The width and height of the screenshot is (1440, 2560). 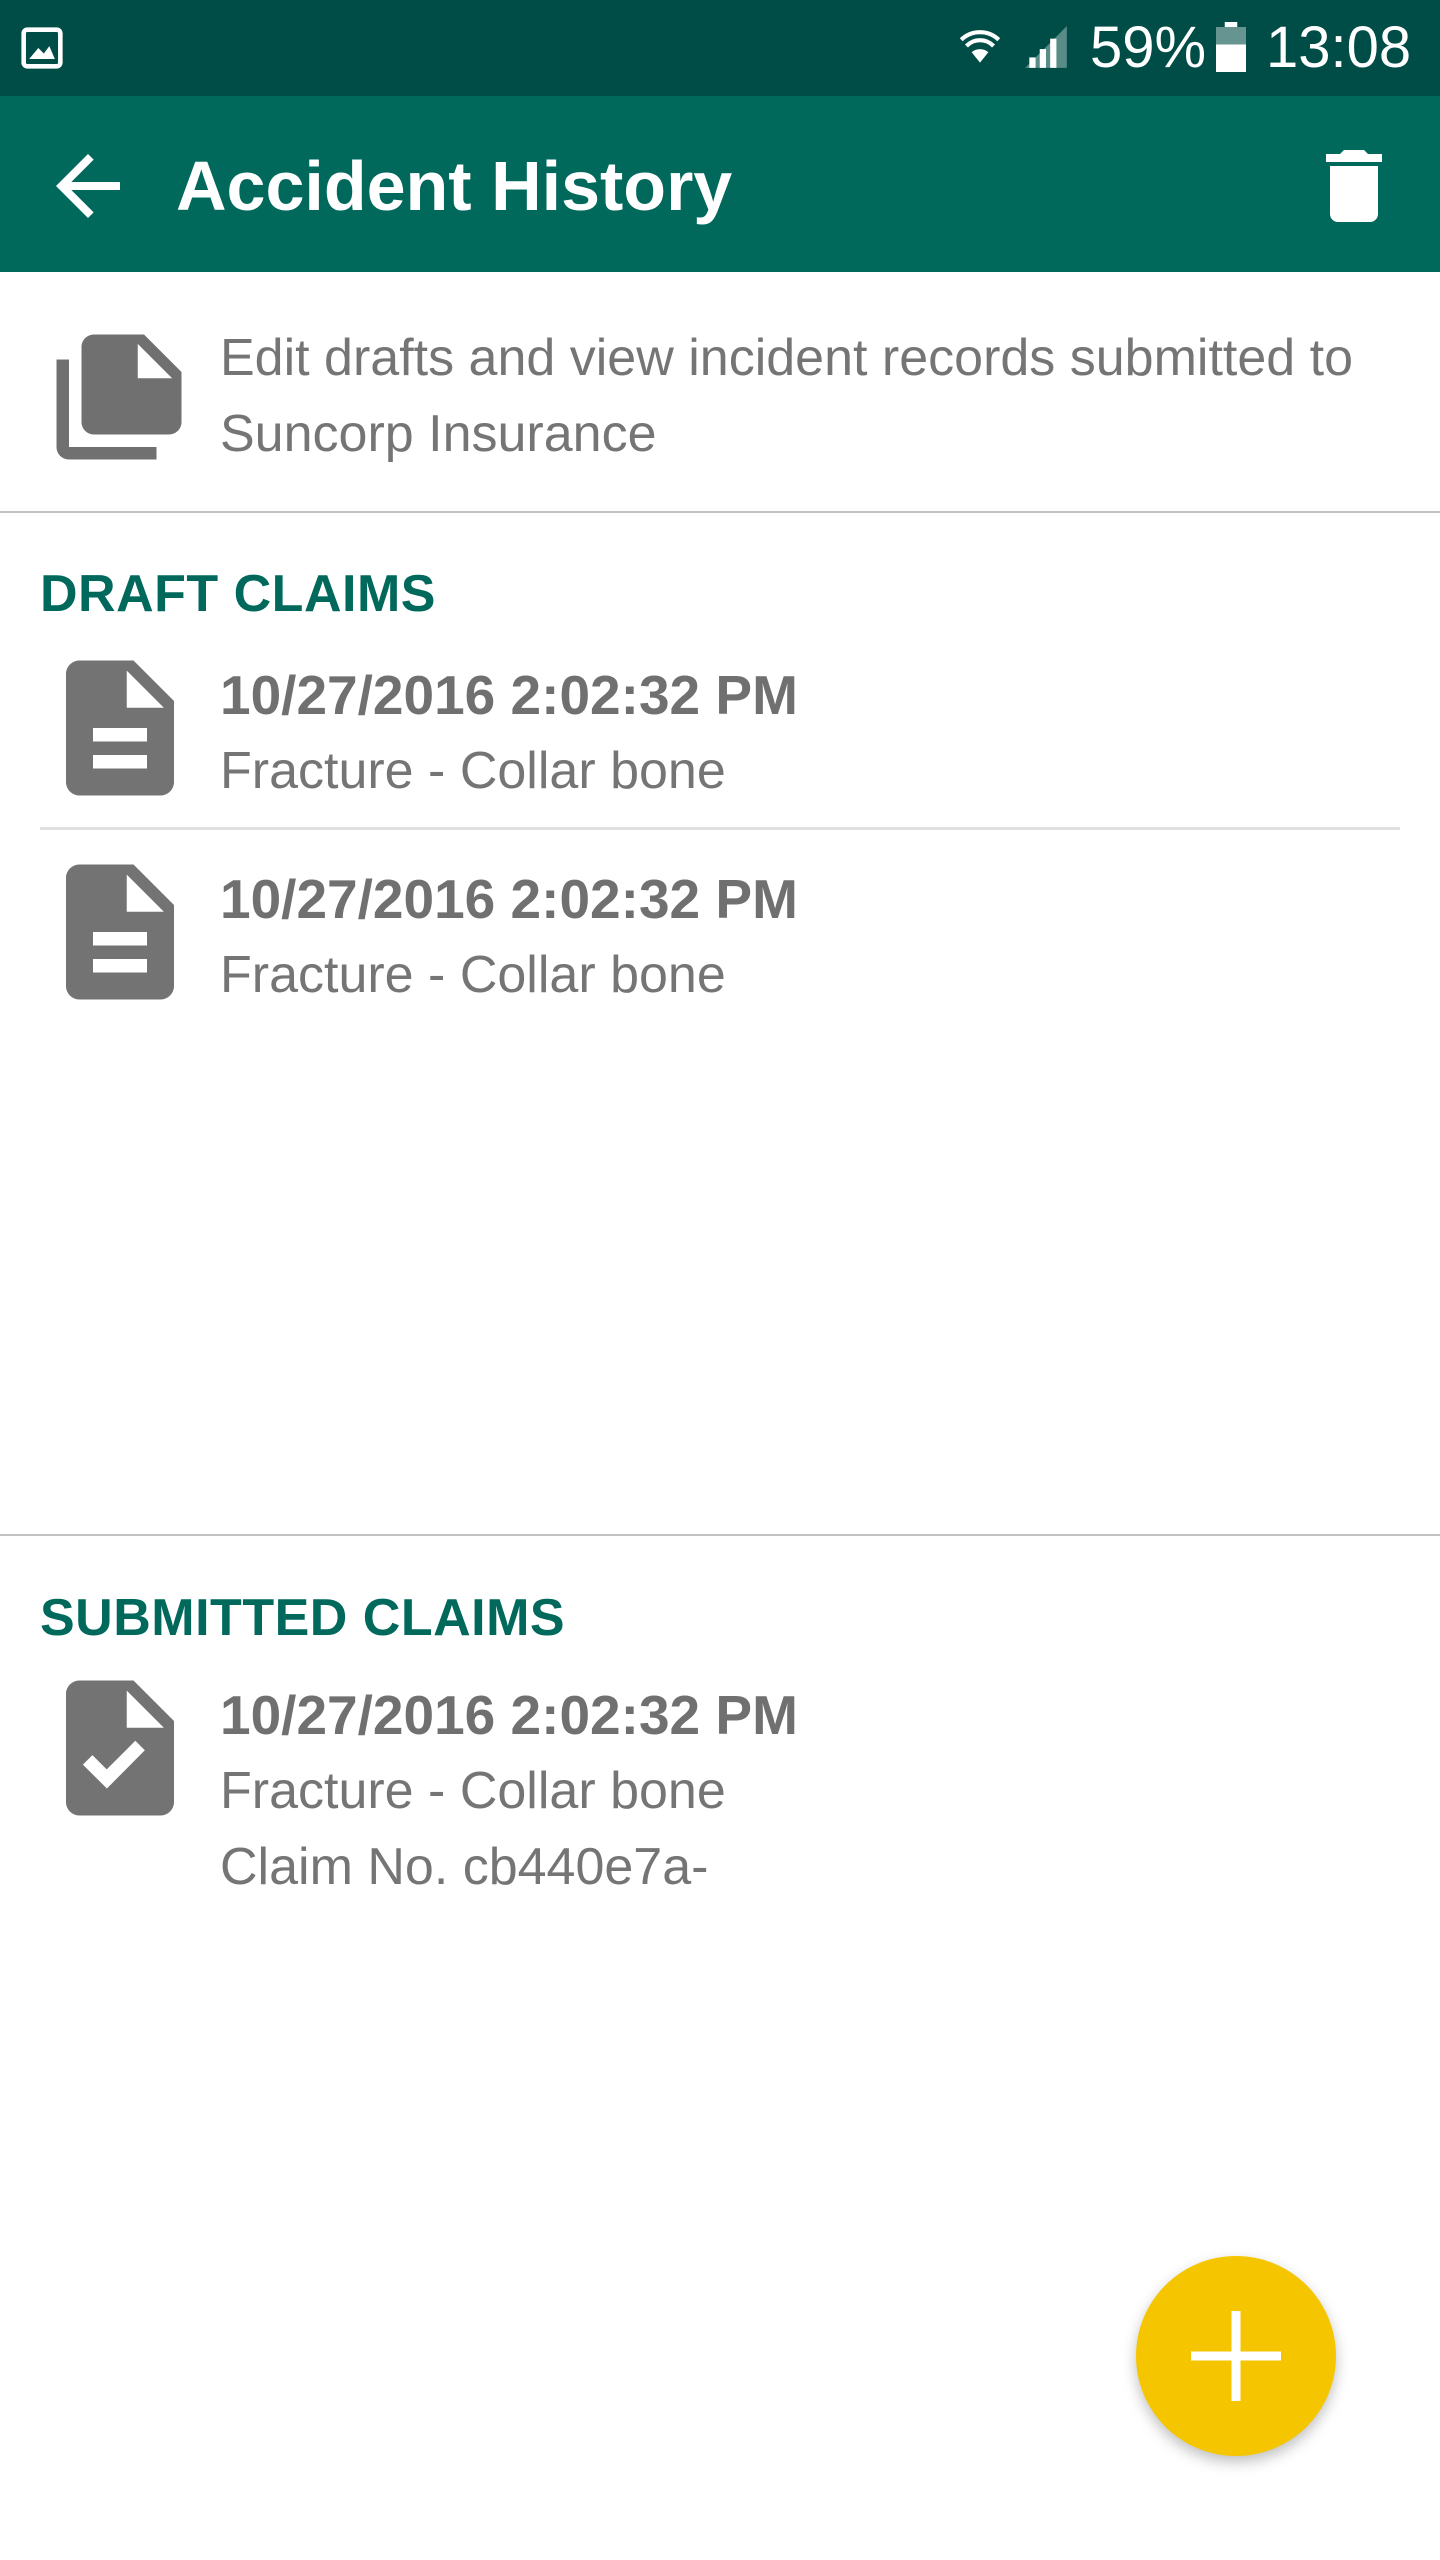 I want to click on battery-icon, so click(x=1231, y=47).